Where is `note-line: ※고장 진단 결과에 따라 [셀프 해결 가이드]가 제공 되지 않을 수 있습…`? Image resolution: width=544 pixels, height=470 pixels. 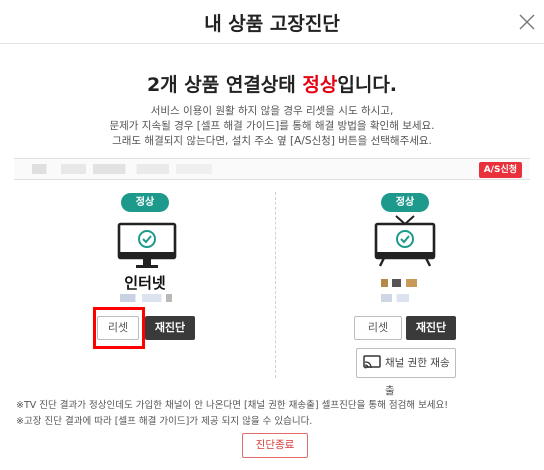 note-line: ※고장 진단 결과에 따라 [셀프 해결 가이드]가 제공 되지 않을 수 있습… is located at coordinates (164, 421).